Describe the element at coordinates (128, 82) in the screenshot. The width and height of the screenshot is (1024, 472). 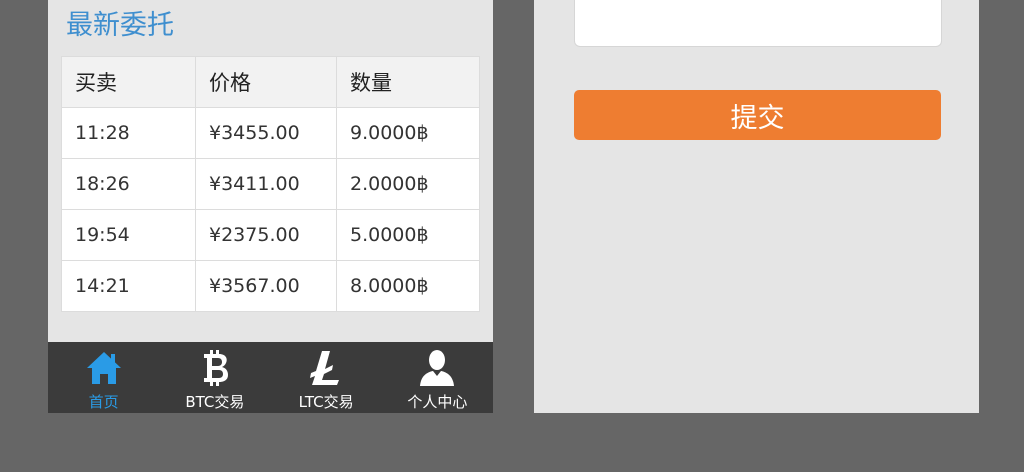
I see `header-side: 买卖` at that location.